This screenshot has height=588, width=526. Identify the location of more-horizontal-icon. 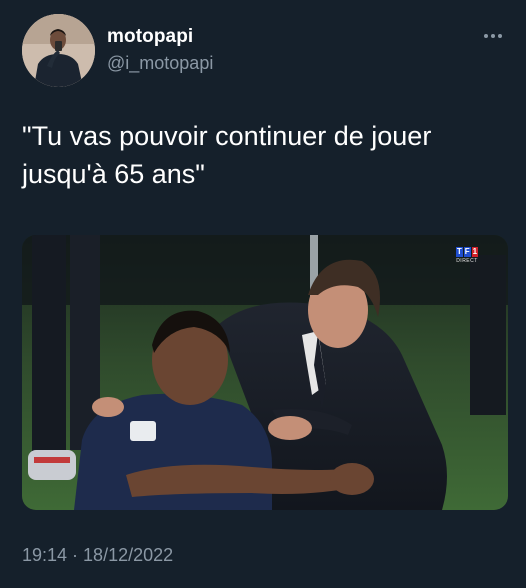
(493, 36).